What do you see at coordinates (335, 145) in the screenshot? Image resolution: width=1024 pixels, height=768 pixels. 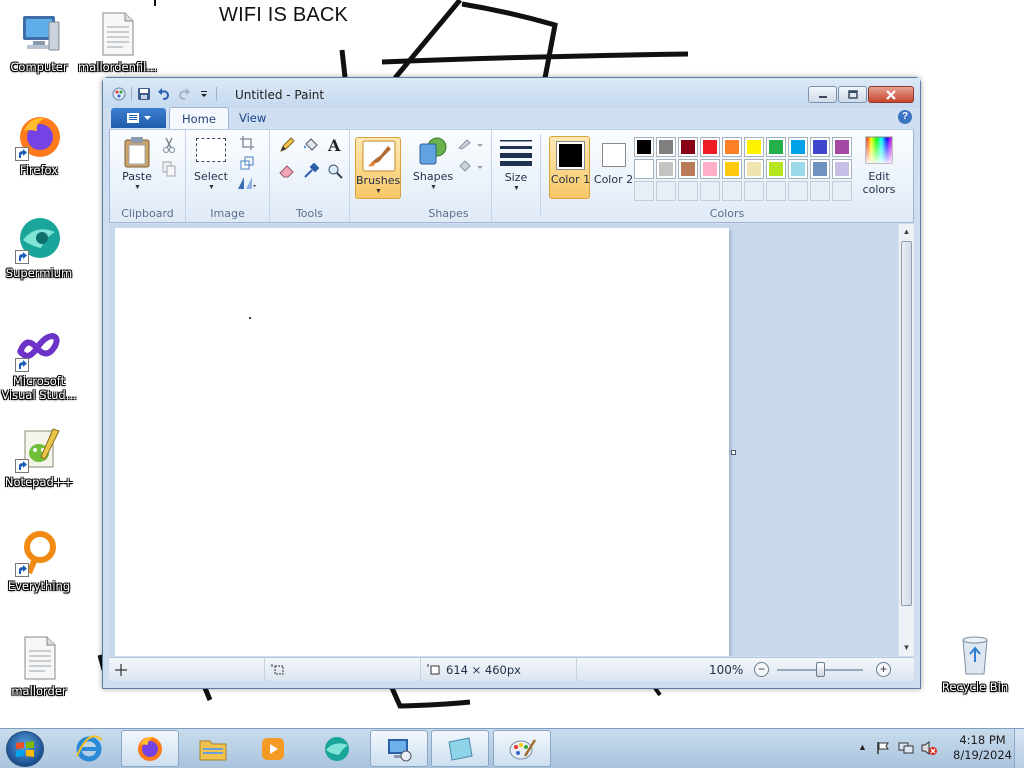 I see `text-tool: A` at bounding box center [335, 145].